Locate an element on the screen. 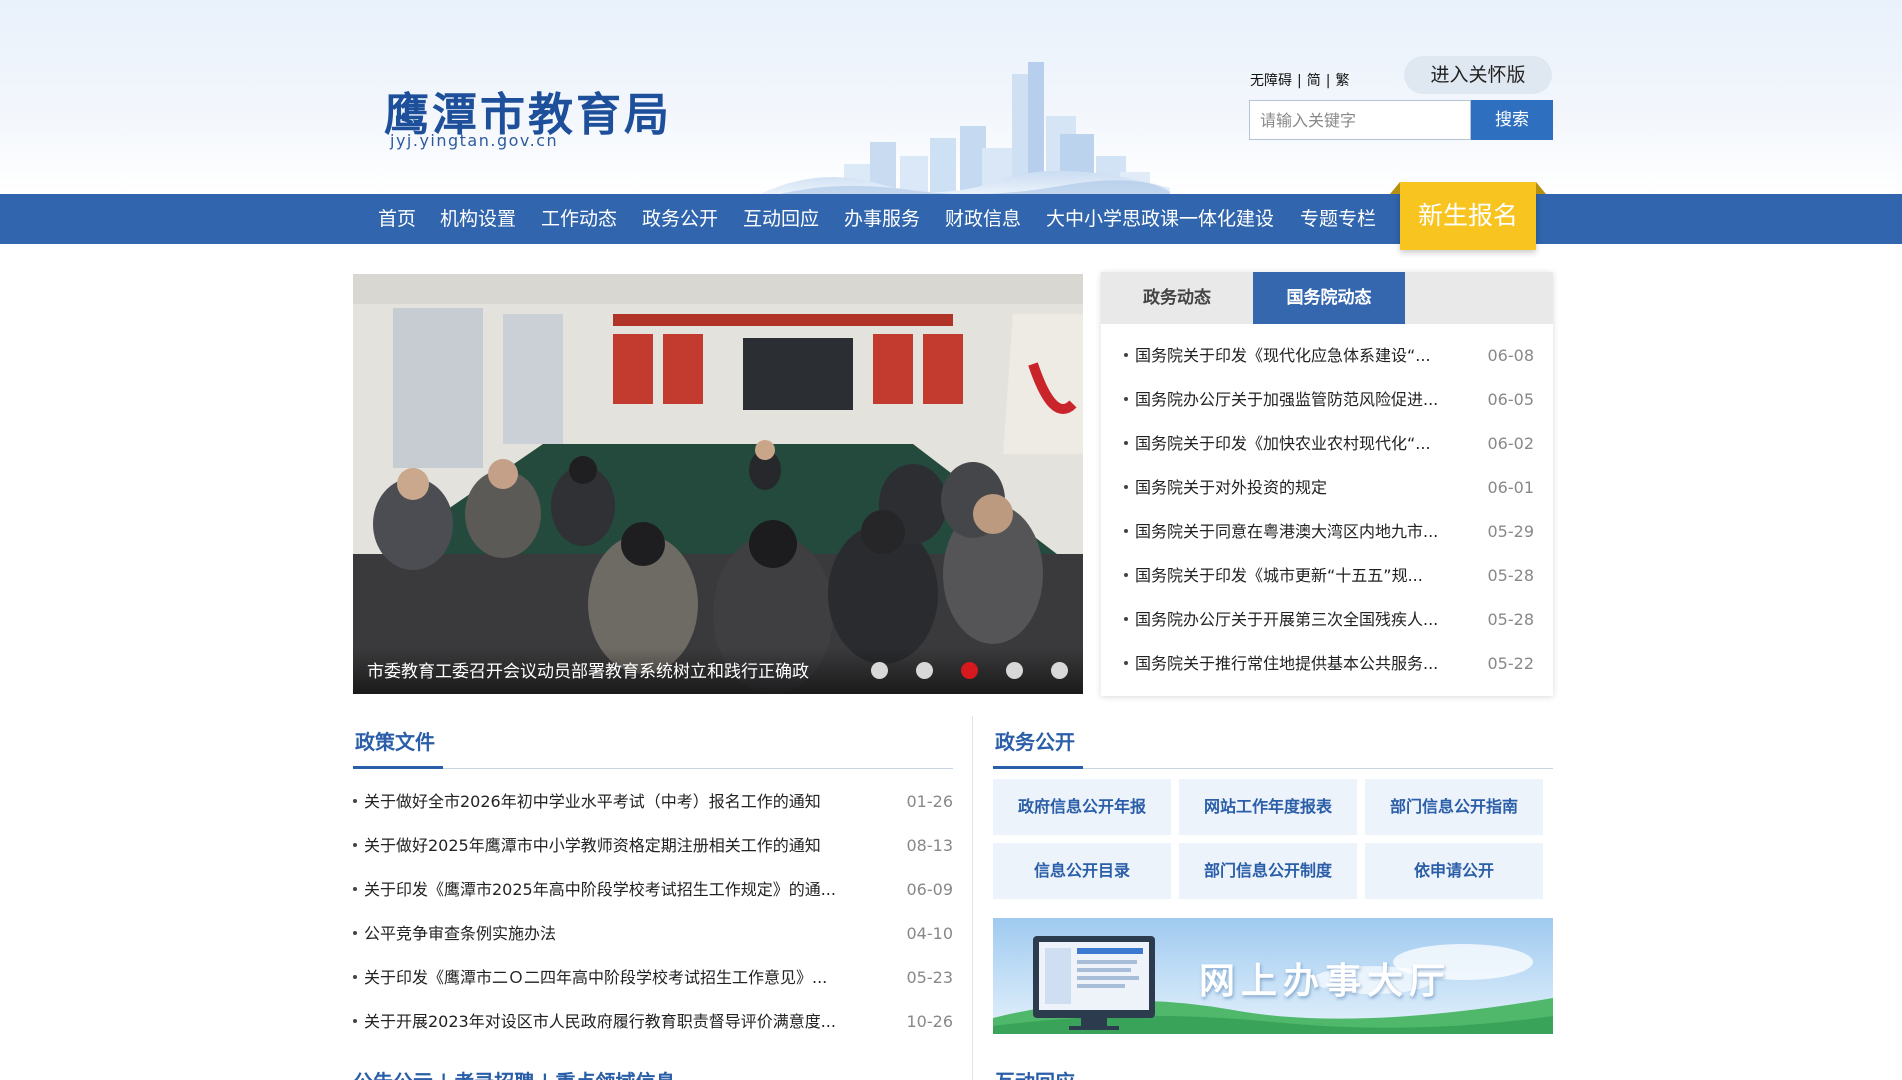 This screenshot has height=1080, width=1902. table-row: 关于开展2023年对设区市人民政府履行教育职责督导评价满意度... 10-26 is located at coordinates (653, 1022).